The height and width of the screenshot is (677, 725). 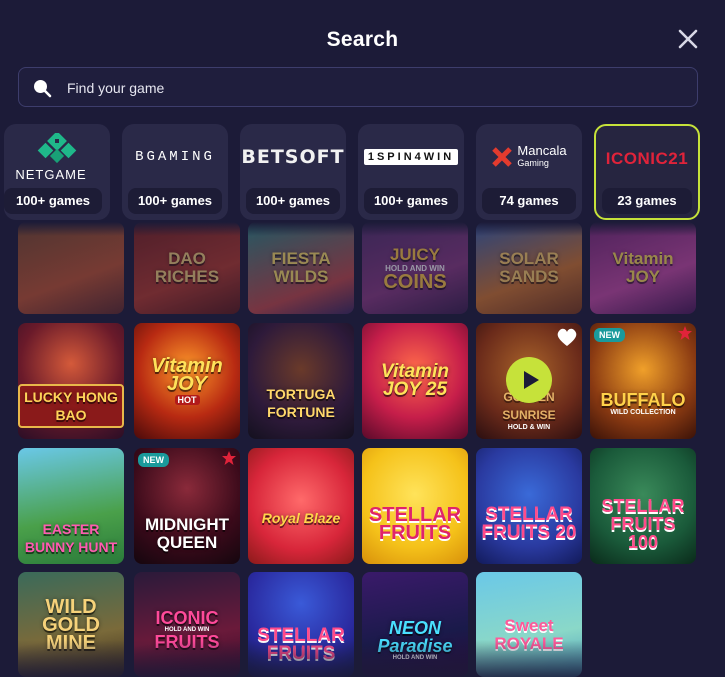 What do you see at coordinates (187, 506) in the screenshot?
I see `game-tile: NEW MIDNIGHT QUEEN` at bounding box center [187, 506].